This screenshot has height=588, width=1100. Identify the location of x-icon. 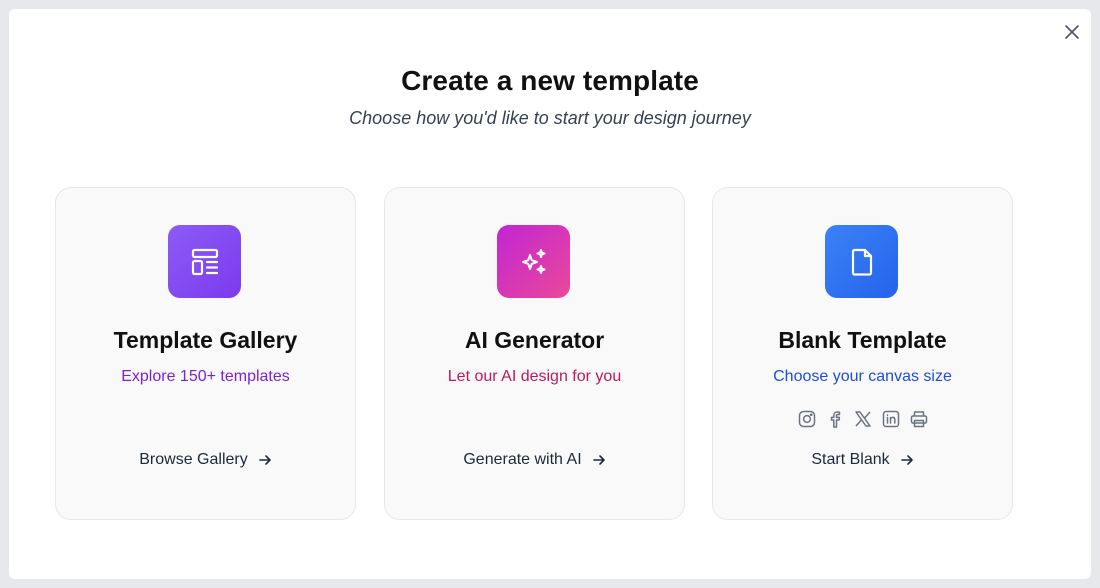
(863, 419).